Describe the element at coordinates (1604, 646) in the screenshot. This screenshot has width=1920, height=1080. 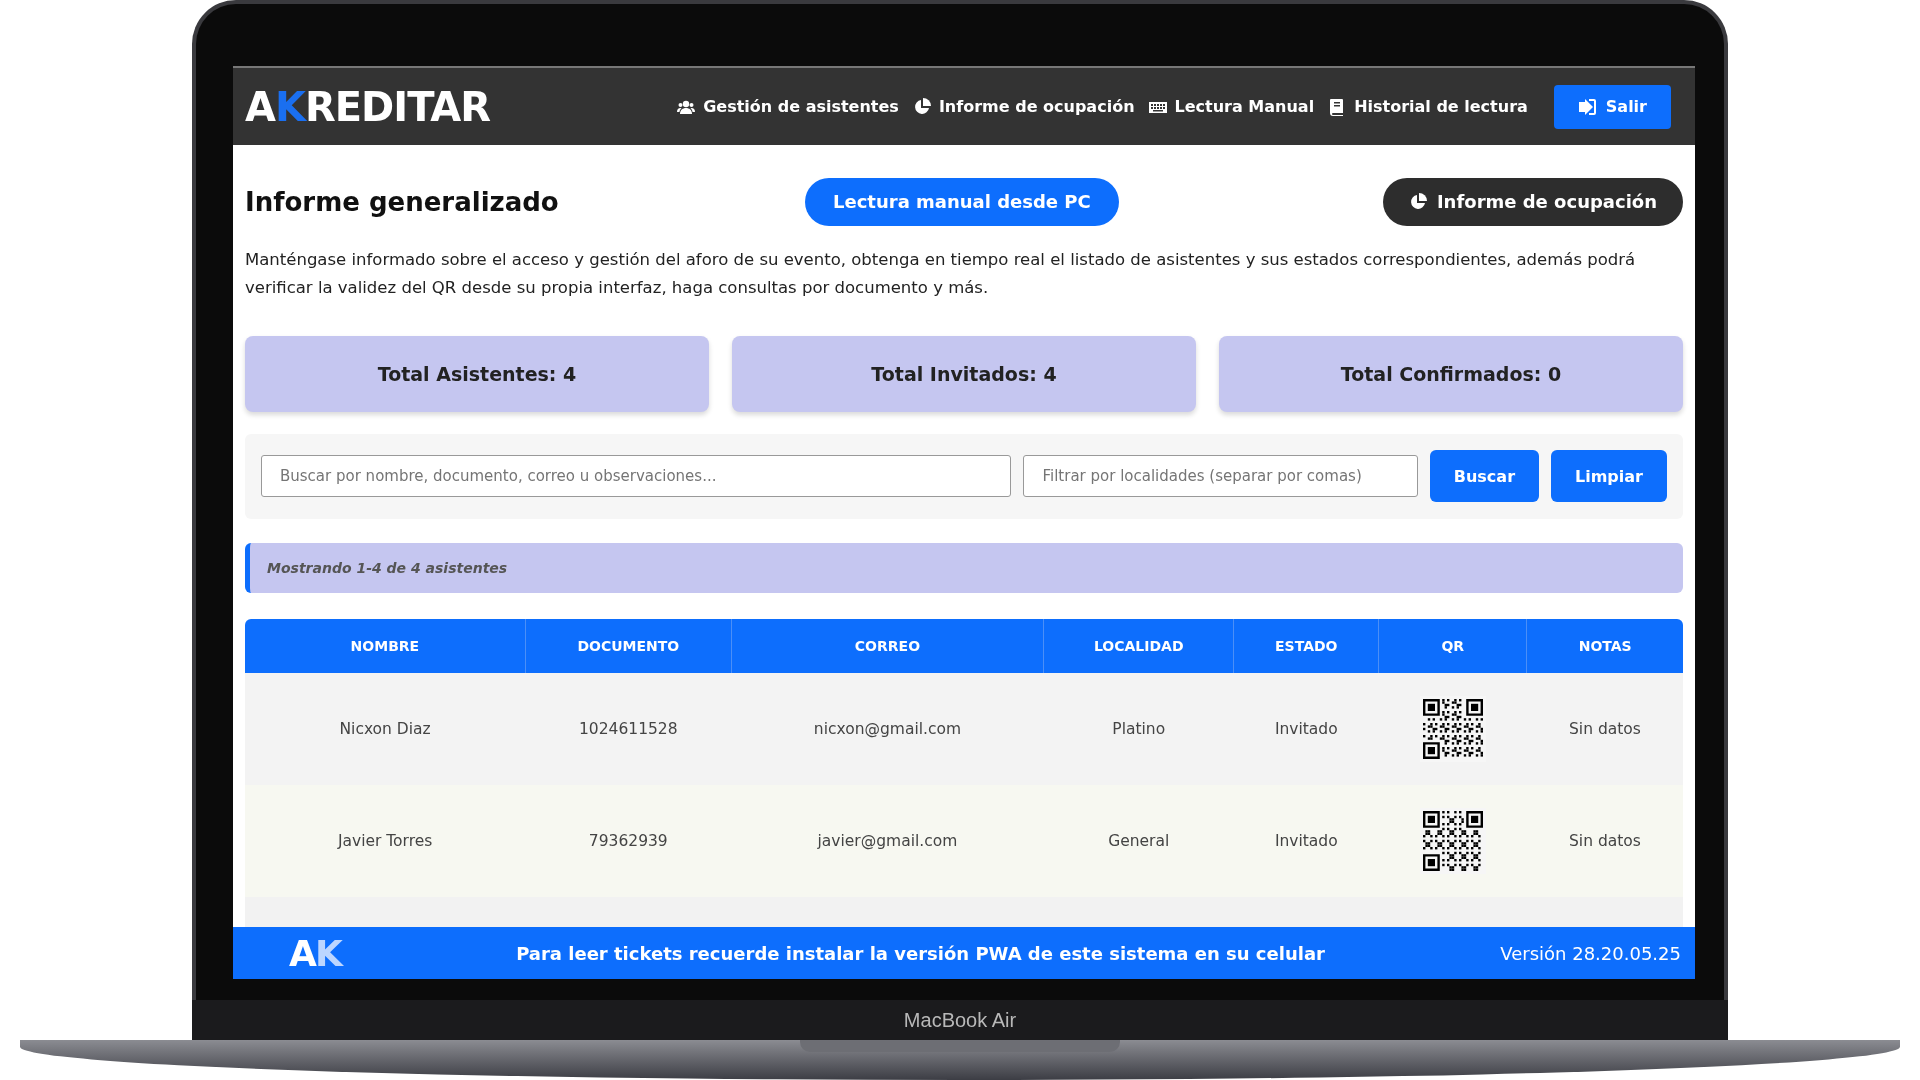
I see `column-header: NOTAS` at that location.